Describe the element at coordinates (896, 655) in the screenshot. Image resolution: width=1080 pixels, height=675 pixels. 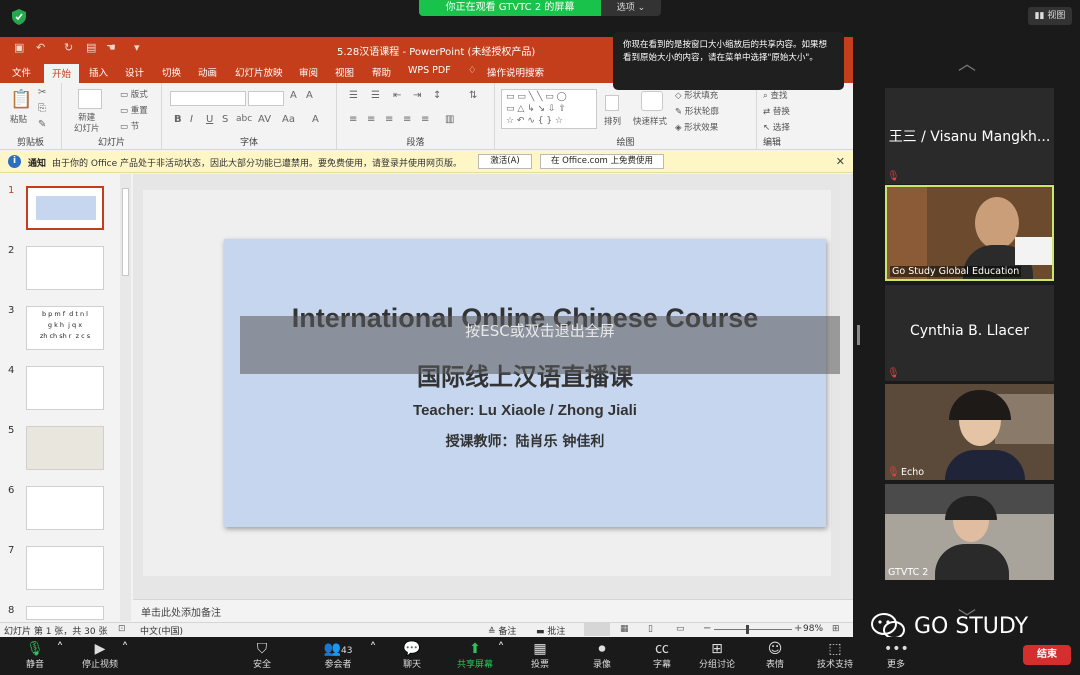
I see `more-button: ••• 更多` at that location.